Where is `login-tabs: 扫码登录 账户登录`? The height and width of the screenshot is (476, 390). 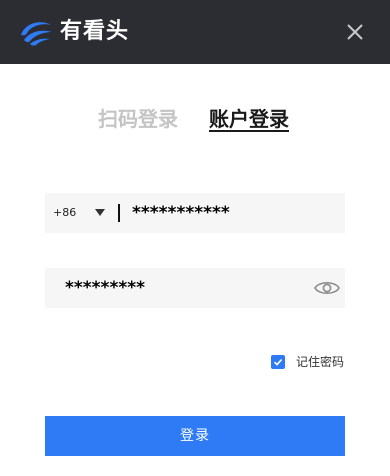
login-tabs: 扫码登录 账户登录 is located at coordinates (195, 120).